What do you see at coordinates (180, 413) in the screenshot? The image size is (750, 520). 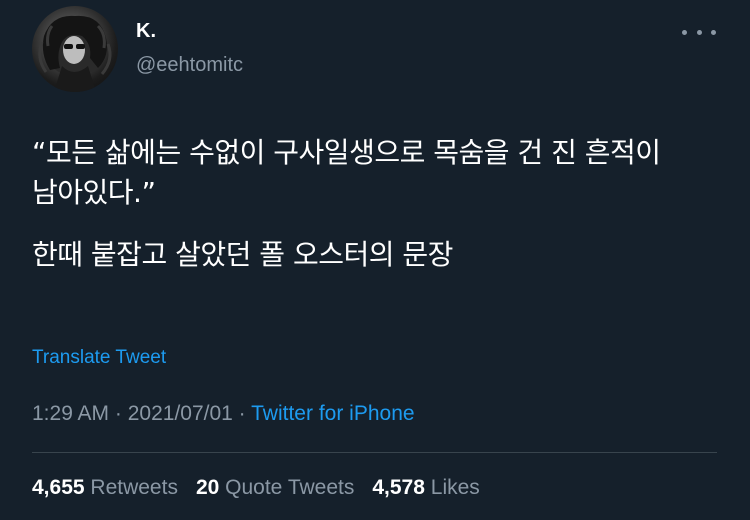 I see `tweet-date: 2021/07/01` at bounding box center [180, 413].